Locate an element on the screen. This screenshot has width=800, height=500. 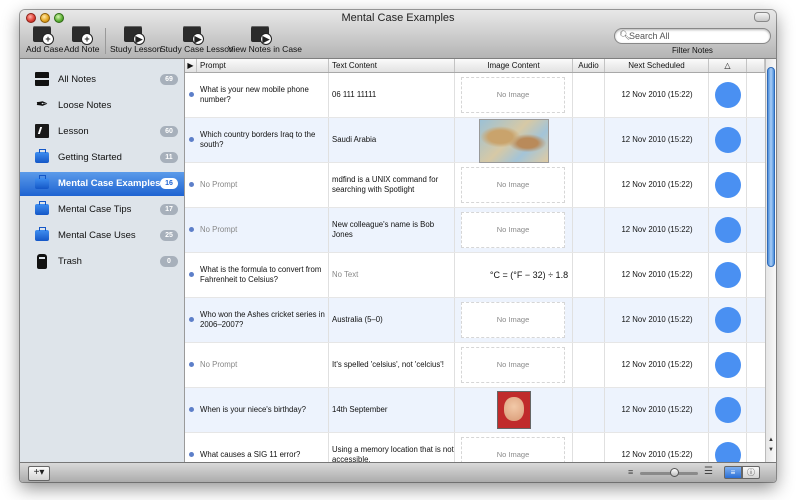
toolbar-button-0: + Add Case is located at coordinates (44, 41).